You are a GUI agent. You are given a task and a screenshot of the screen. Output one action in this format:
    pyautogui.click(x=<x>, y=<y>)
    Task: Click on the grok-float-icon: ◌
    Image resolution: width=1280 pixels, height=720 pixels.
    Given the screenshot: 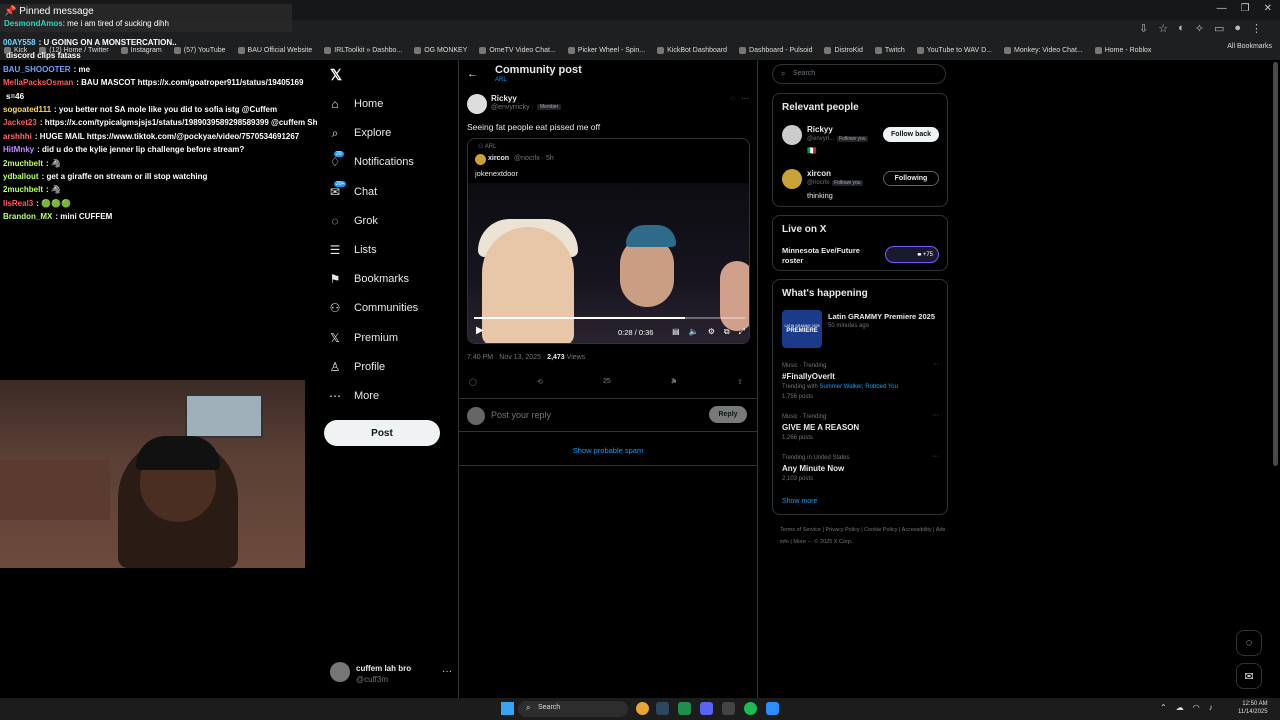 What is the action you would take?
    pyautogui.click(x=1249, y=643)
    